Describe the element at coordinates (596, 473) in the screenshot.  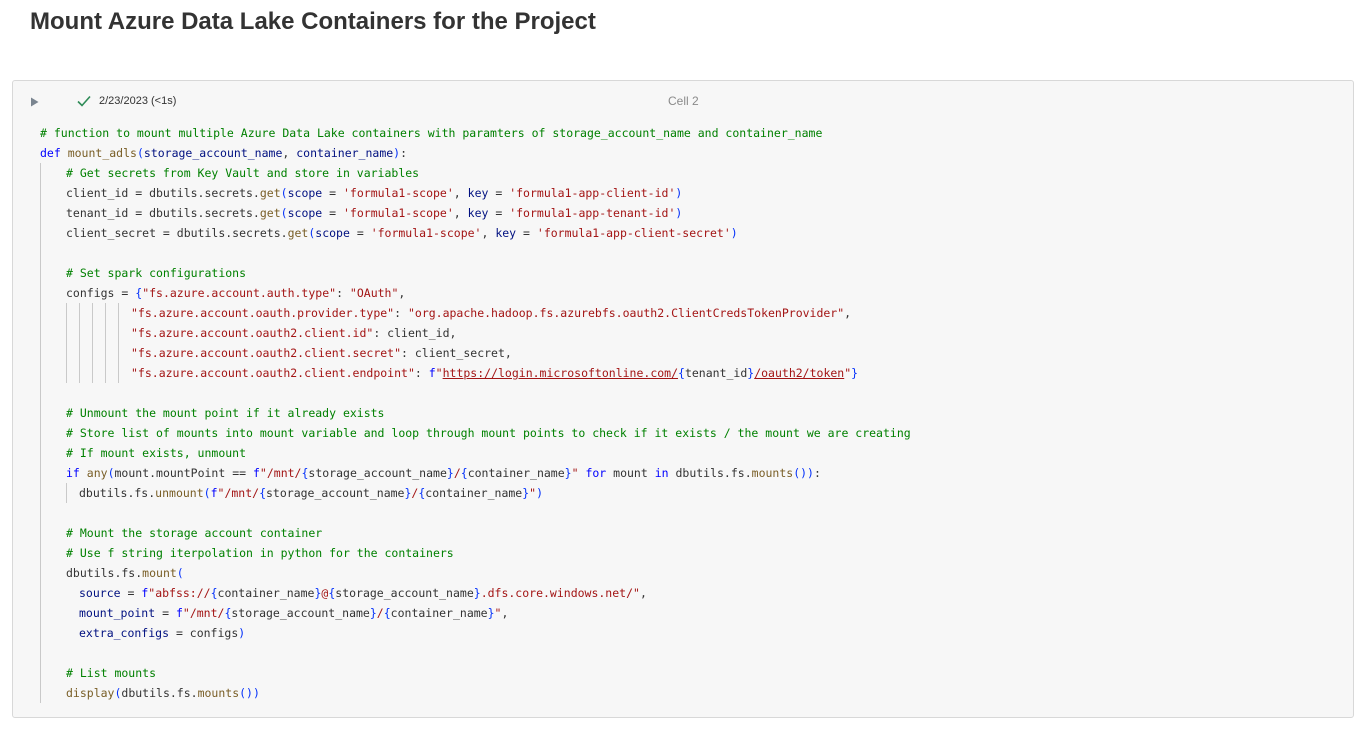
I see `code-token: for` at that location.